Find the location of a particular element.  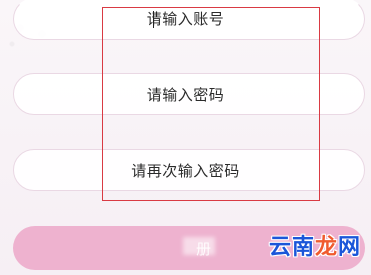

watermark-part-1: 云南 is located at coordinates (291, 247).